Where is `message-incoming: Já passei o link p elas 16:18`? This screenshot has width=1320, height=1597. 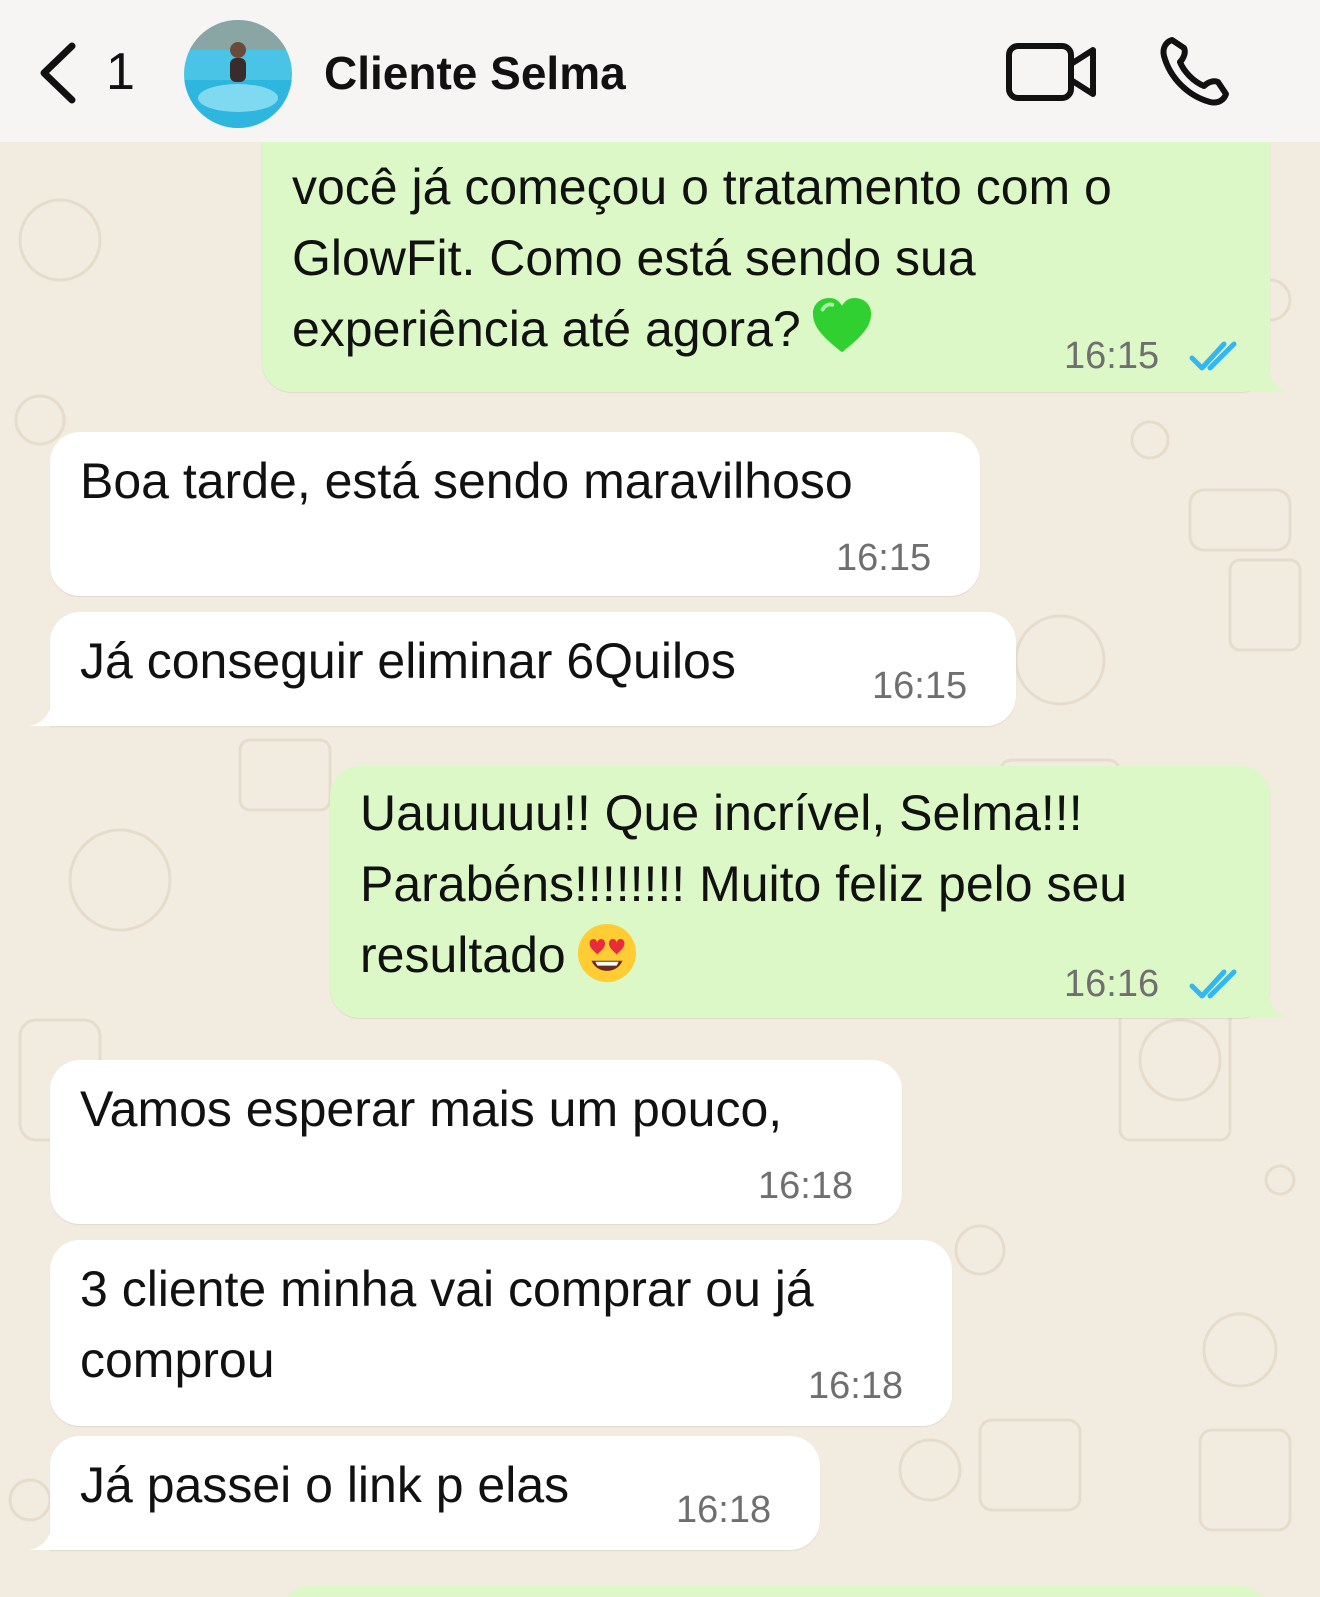 message-incoming: Já passei o link p elas 16:18 is located at coordinates (425, 1493).